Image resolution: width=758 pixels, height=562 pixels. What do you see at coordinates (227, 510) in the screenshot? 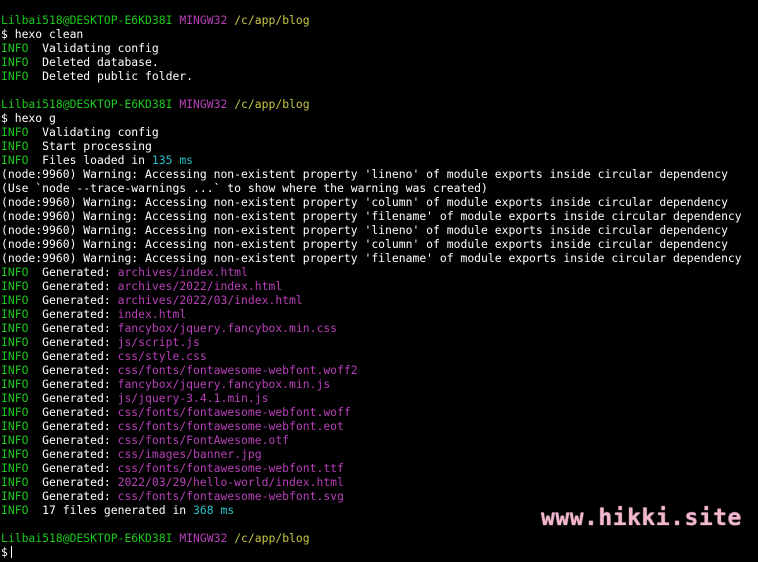
I see `summary-unit: ms` at bounding box center [227, 510].